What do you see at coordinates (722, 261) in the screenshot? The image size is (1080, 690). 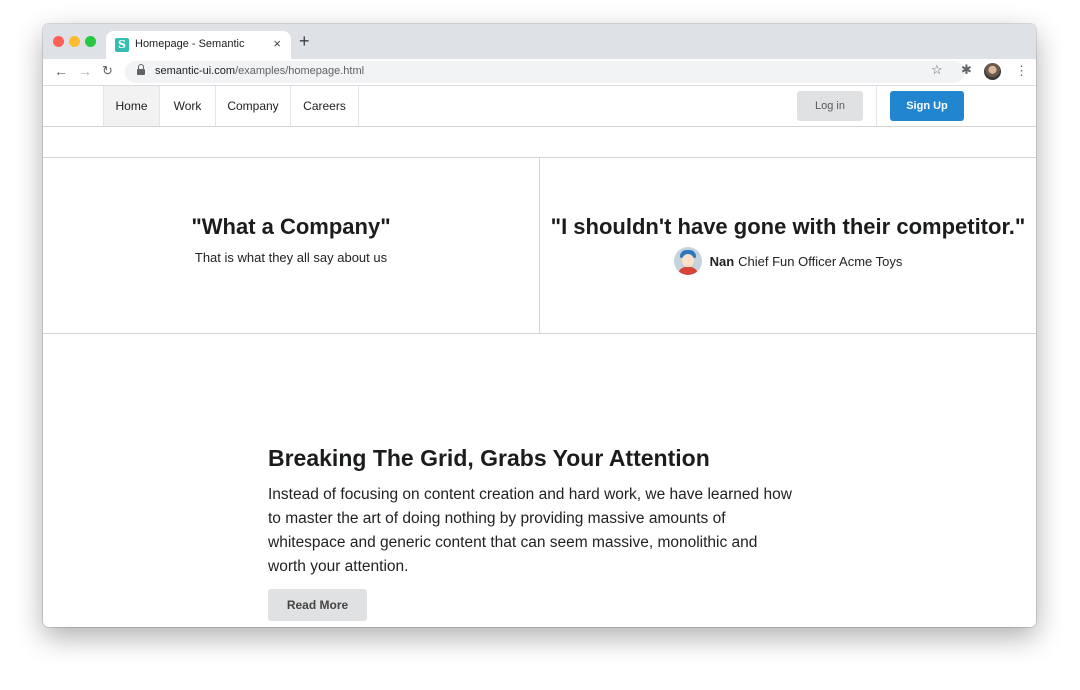 I see `author-name: Nan` at bounding box center [722, 261].